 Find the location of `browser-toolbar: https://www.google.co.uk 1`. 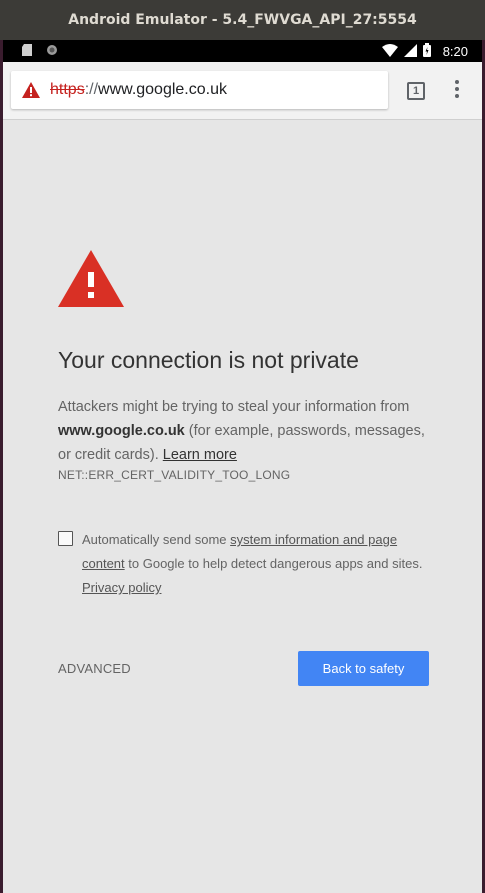

browser-toolbar: https://www.google.co.uk 1 is located at coordinates (242, 91).